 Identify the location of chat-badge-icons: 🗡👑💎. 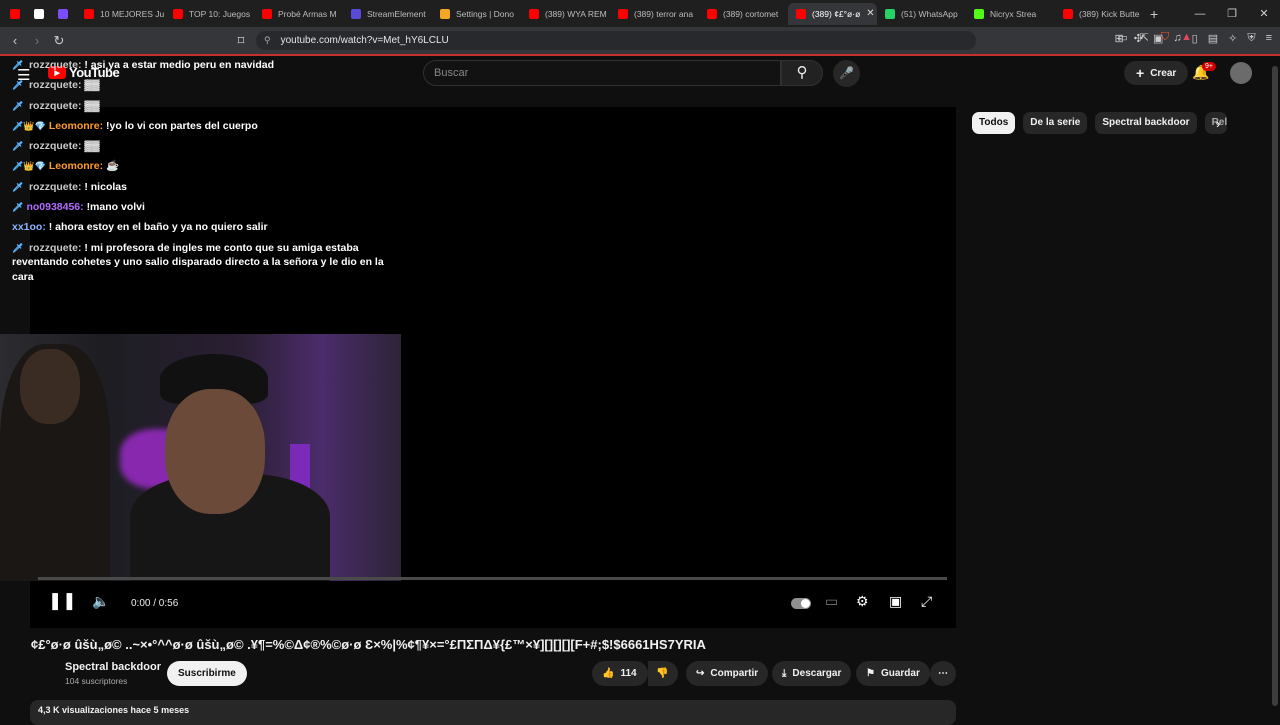
(29, 125).